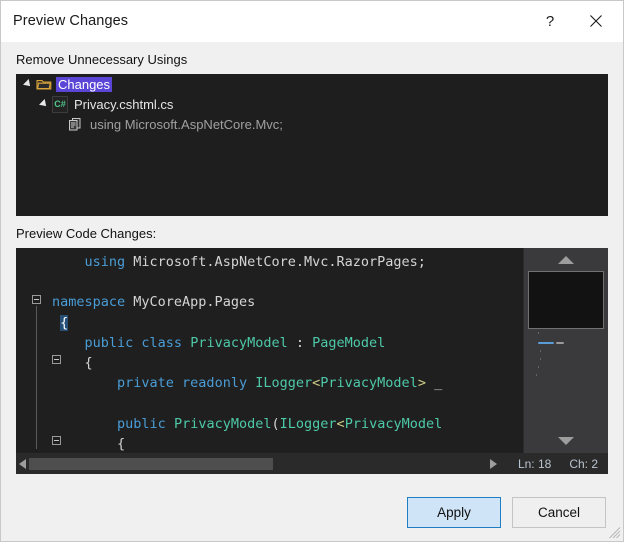 The image size is (624, 542). What do you see at coordinates (614, 532) in the screenshot?
I see `resize-grip` at bounding box center [614, 532].